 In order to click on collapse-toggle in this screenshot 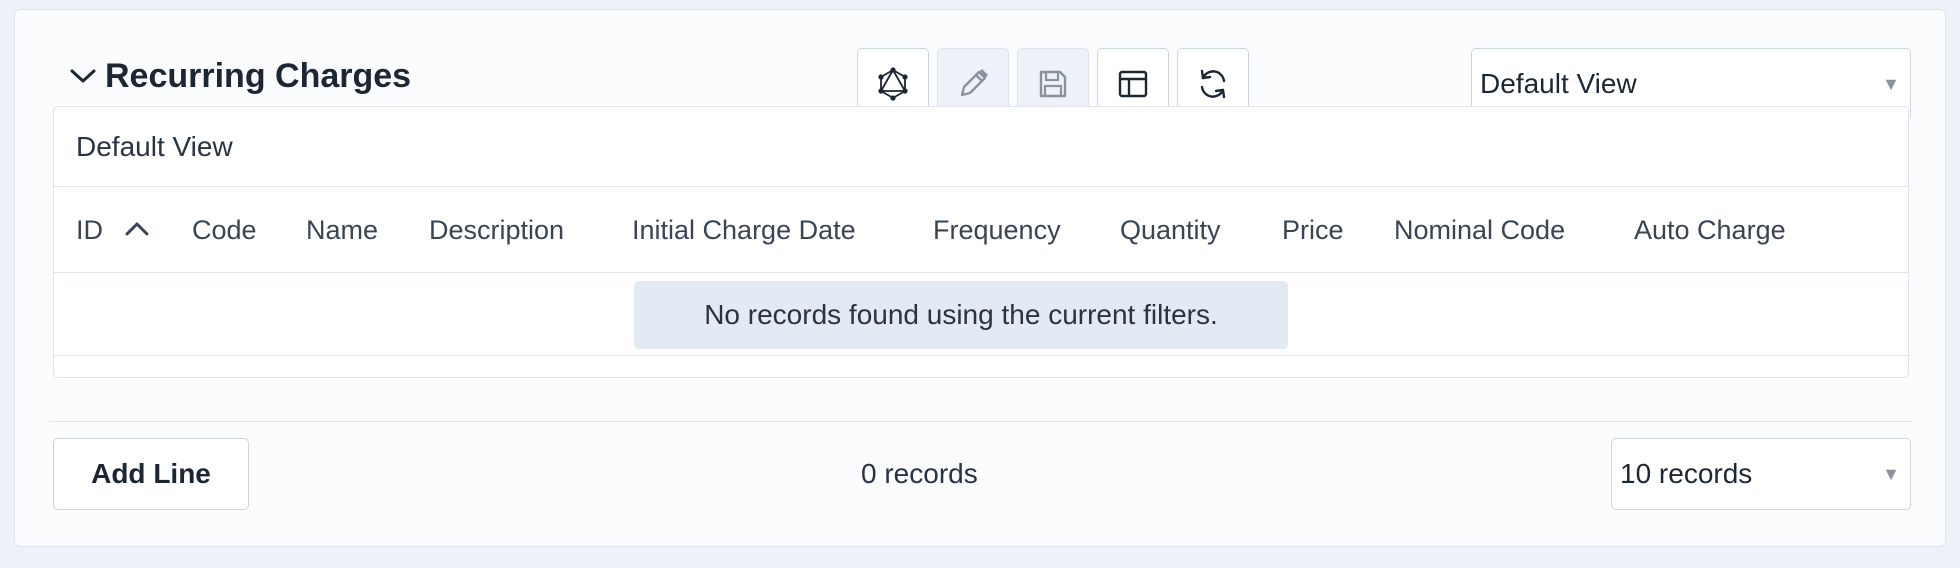, I will do `click(83, 76)`.